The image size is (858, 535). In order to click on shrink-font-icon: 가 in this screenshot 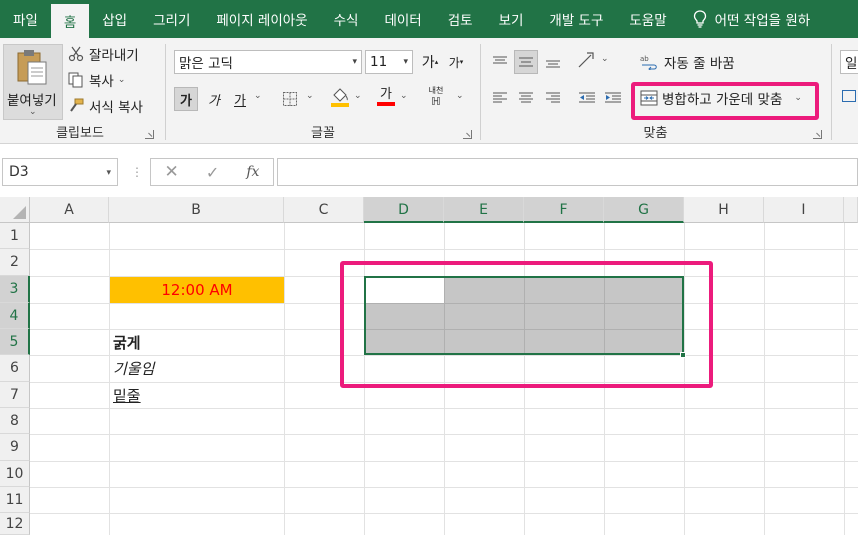, I will do `click(454, 62)`.